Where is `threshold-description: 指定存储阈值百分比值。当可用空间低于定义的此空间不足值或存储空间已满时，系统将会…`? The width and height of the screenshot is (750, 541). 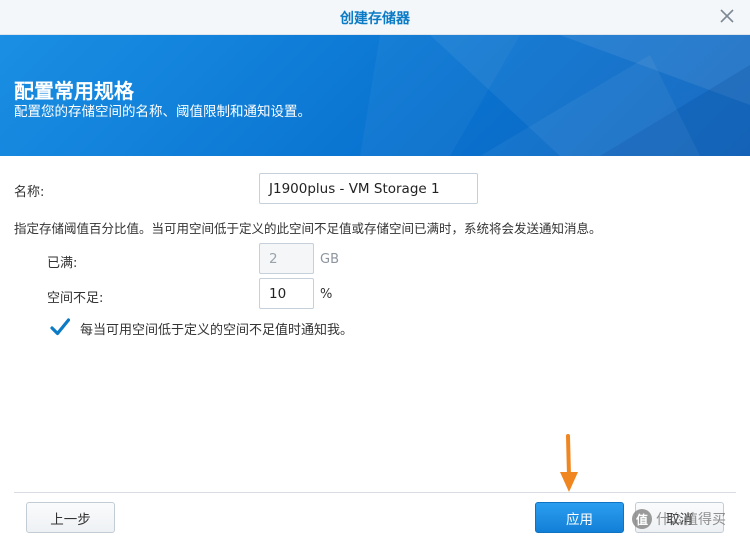 threshold-description: 指定存储阈值百分比值。当可用空间低于定义的此空间不足值或存储空间已满时，系统将会… is located at coordinates (308, 228).